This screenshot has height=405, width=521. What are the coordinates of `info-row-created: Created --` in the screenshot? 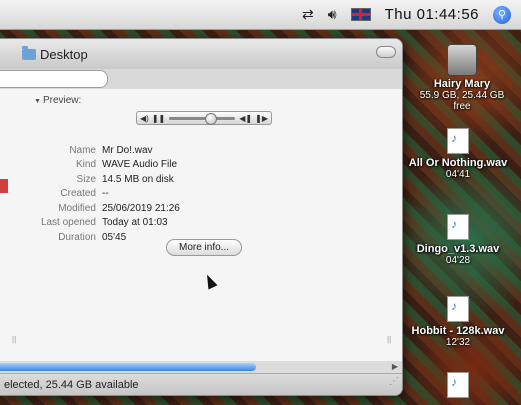 It's located at (90, 194).